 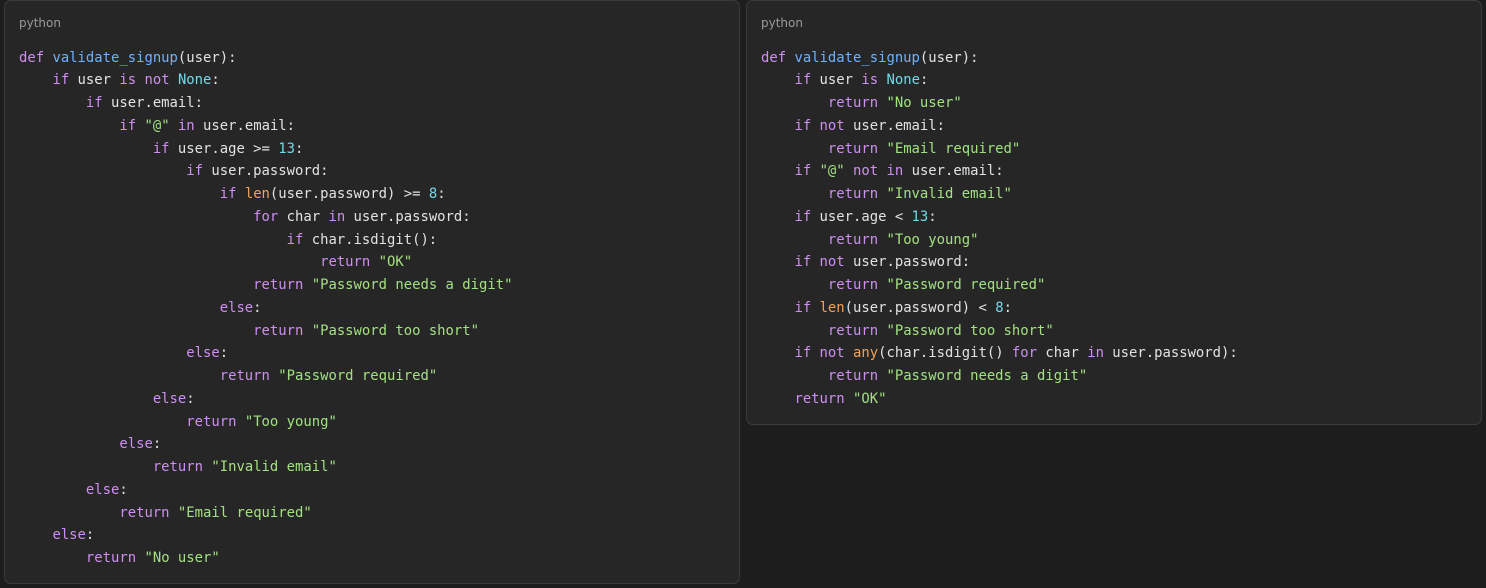 I want to click on keyword-token: if not, so click(x=819, y=353).